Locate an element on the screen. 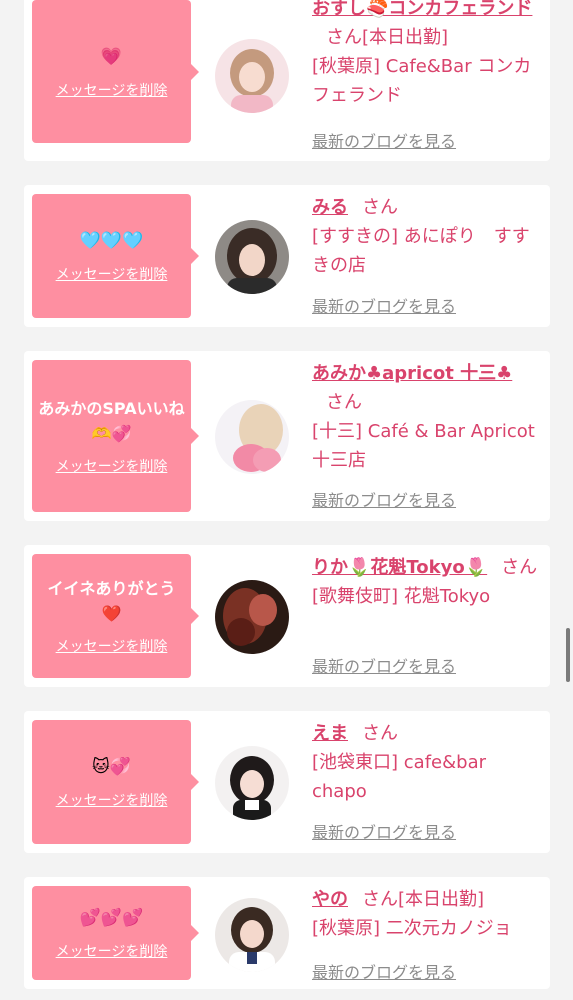 The width and height of the screenshot is (573, 1000). message-emoji: 💗 is located at coordinates (111, 56).